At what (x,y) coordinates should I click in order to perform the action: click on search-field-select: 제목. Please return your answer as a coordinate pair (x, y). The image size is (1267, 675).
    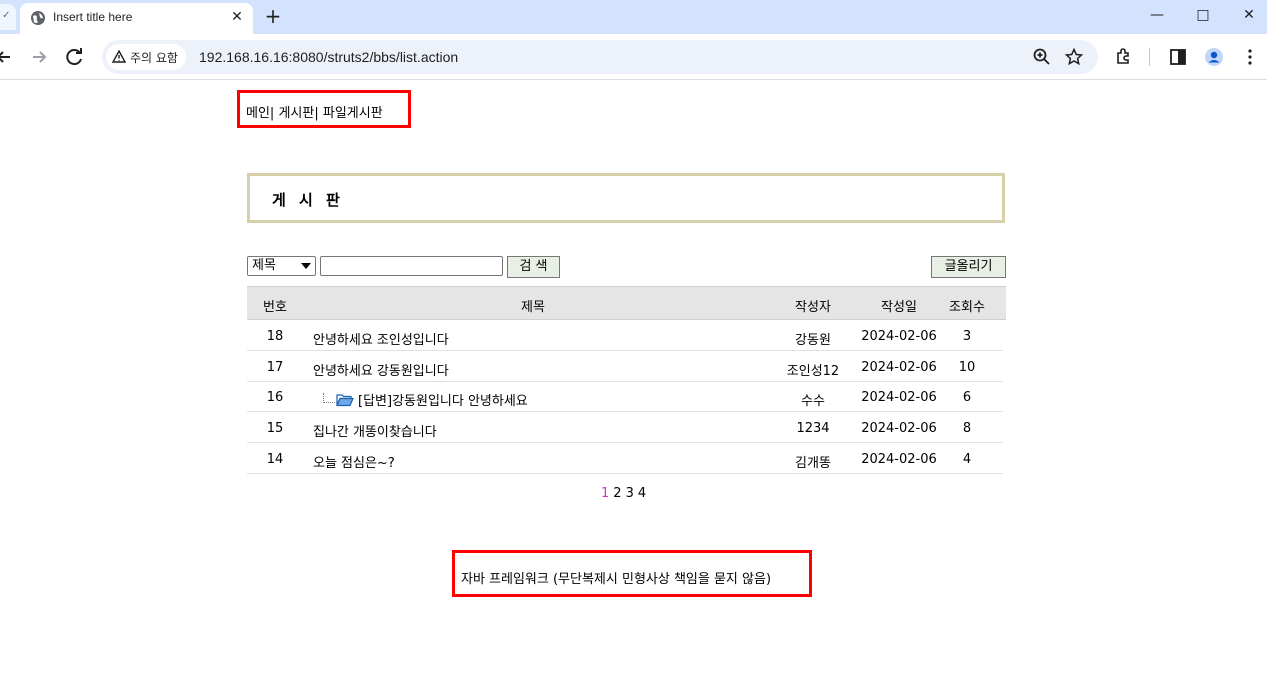
    Looking at the image, I should click on (281, 266).